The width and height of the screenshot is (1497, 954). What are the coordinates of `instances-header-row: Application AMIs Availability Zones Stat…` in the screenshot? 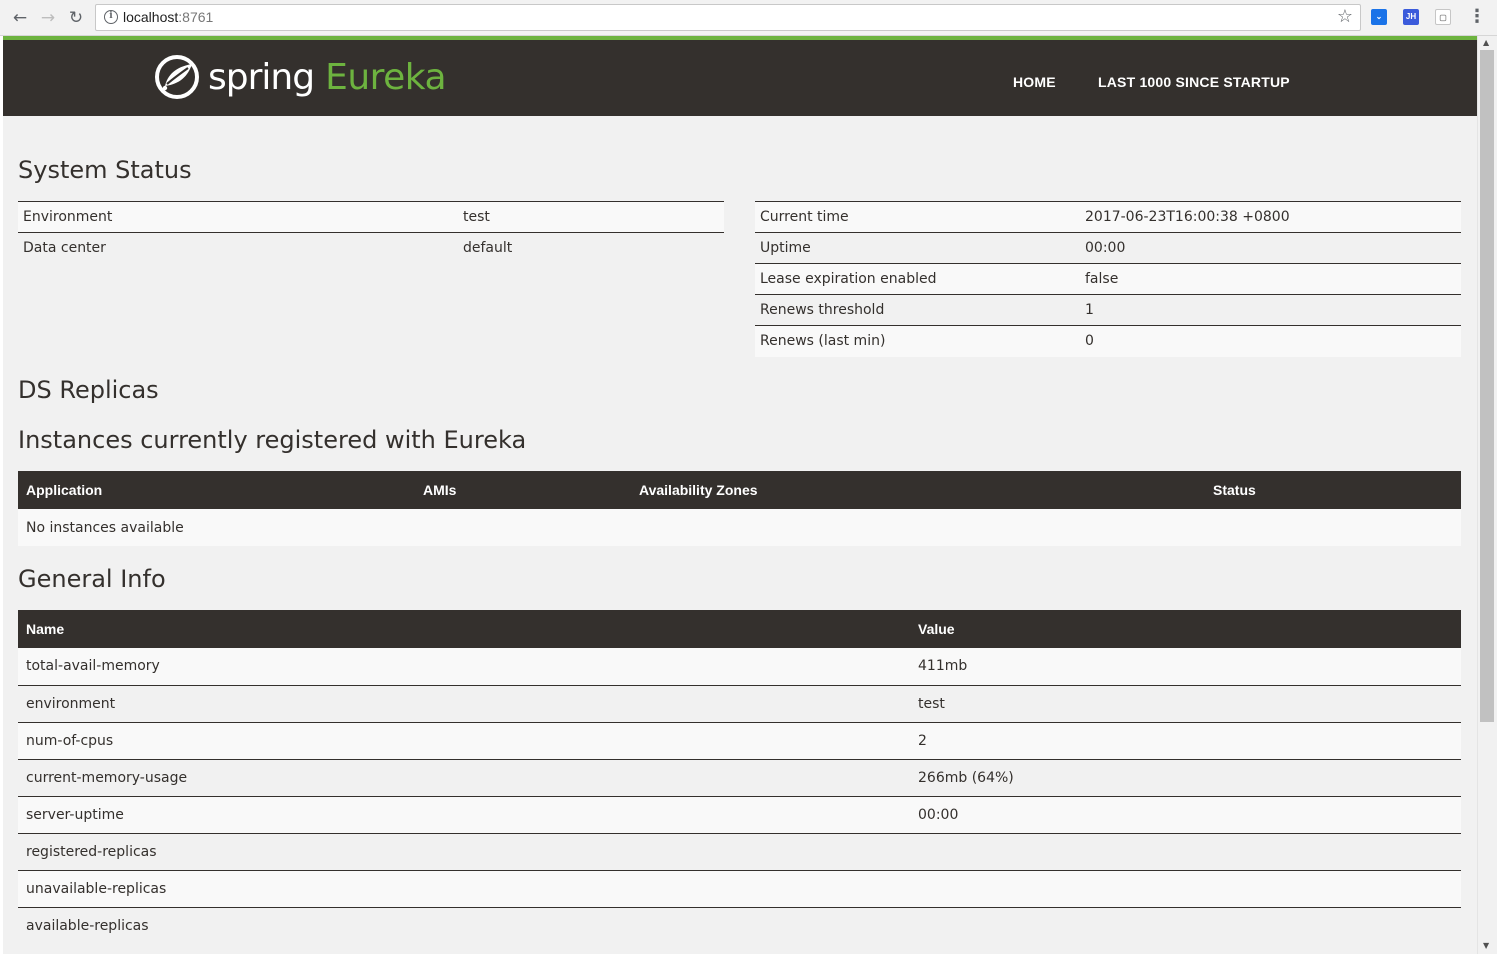 It's located at (739, 490).